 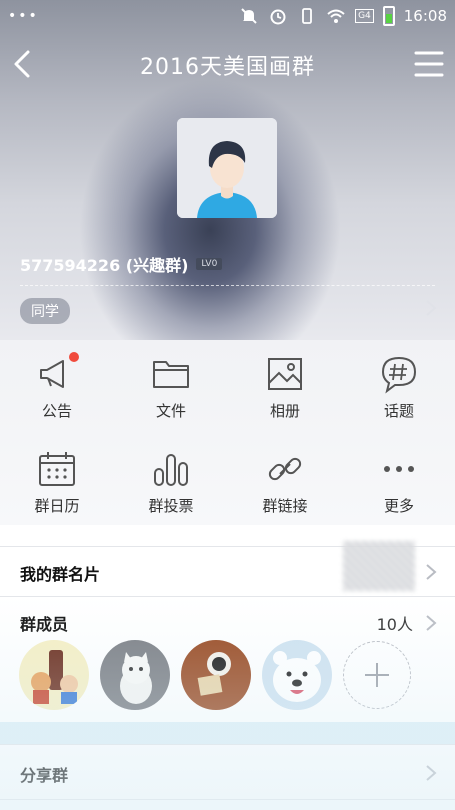 I want to click on member-avatars, so click(x=215, y=675).